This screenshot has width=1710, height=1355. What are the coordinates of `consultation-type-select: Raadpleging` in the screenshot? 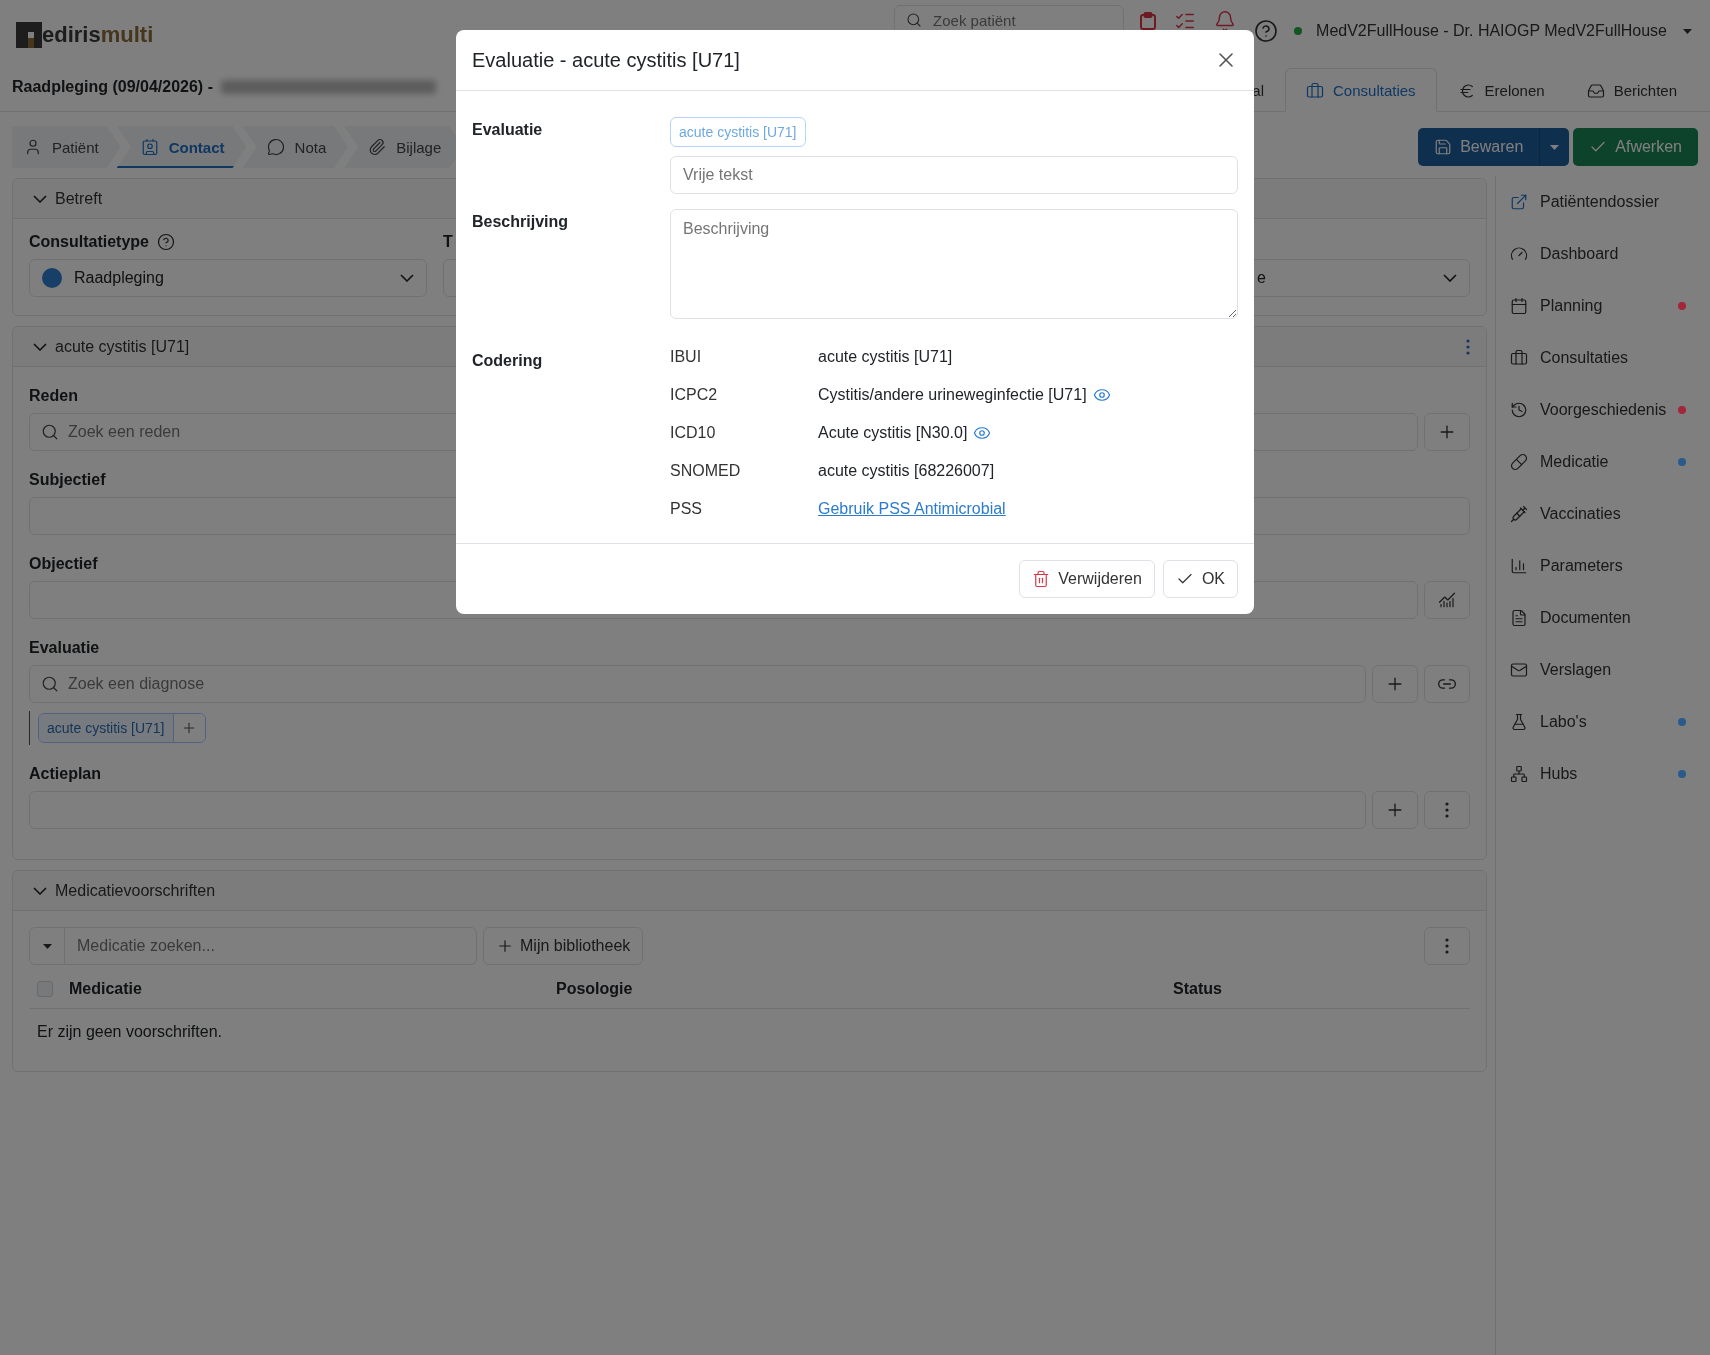 It's located at (228, 278).